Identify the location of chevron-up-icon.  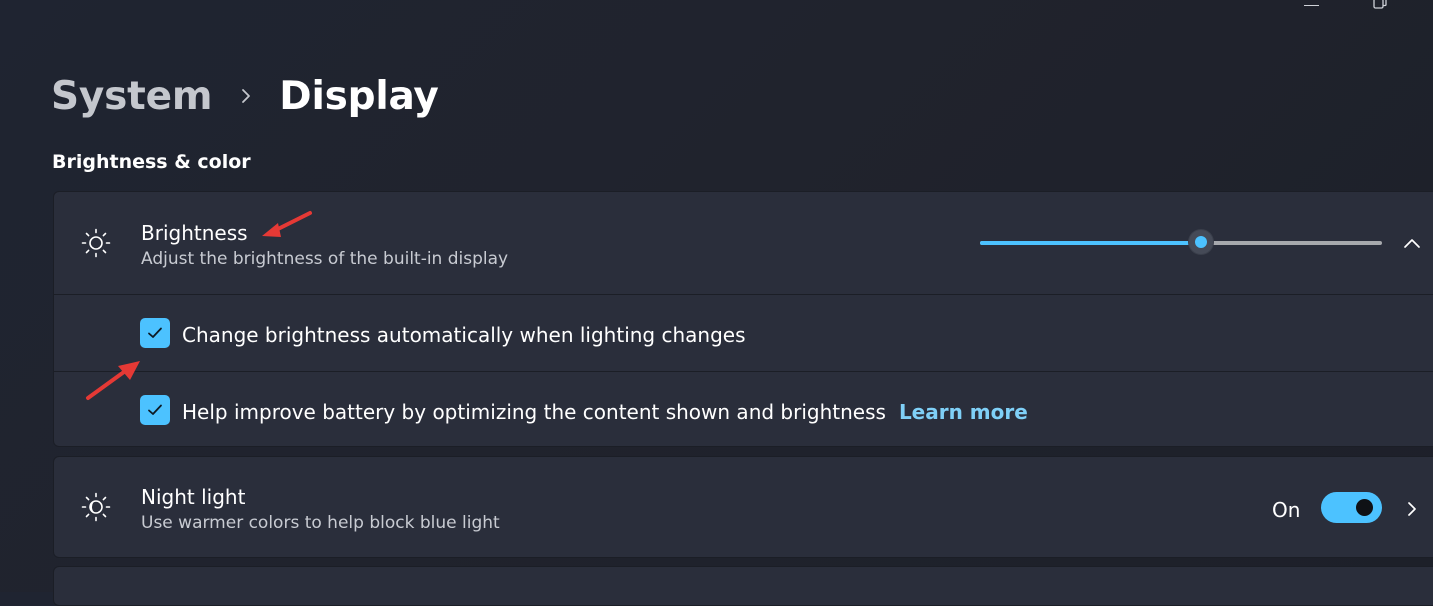
(1412, 243).